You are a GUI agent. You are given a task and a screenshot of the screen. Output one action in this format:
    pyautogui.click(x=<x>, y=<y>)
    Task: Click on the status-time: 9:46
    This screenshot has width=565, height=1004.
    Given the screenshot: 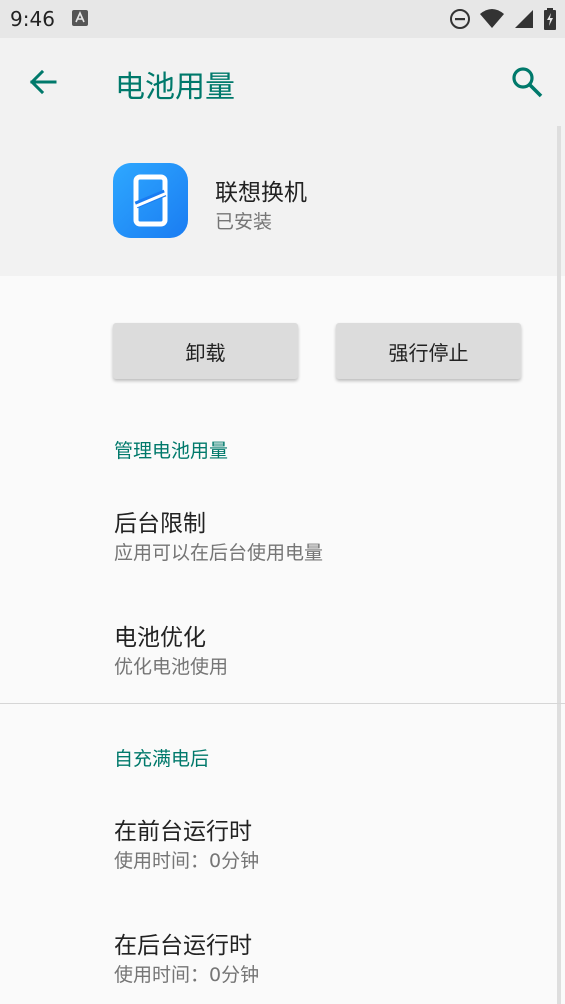 What is the action you would take?
    pyautogui.click(x=32, y=19)
    